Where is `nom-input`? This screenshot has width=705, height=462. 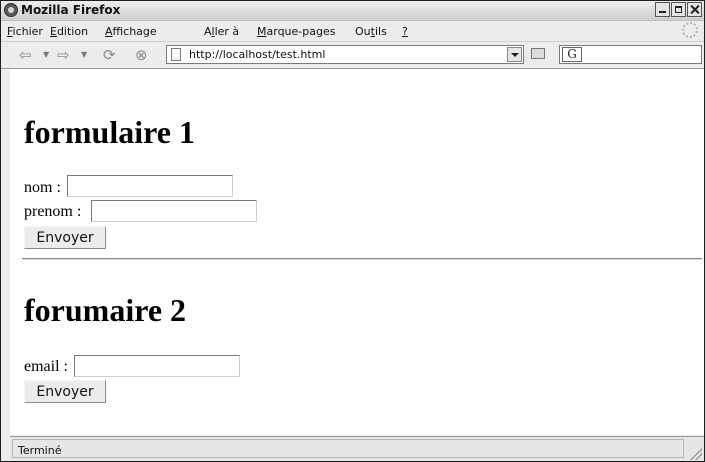
nom-input is located at coordinates (150, 186).